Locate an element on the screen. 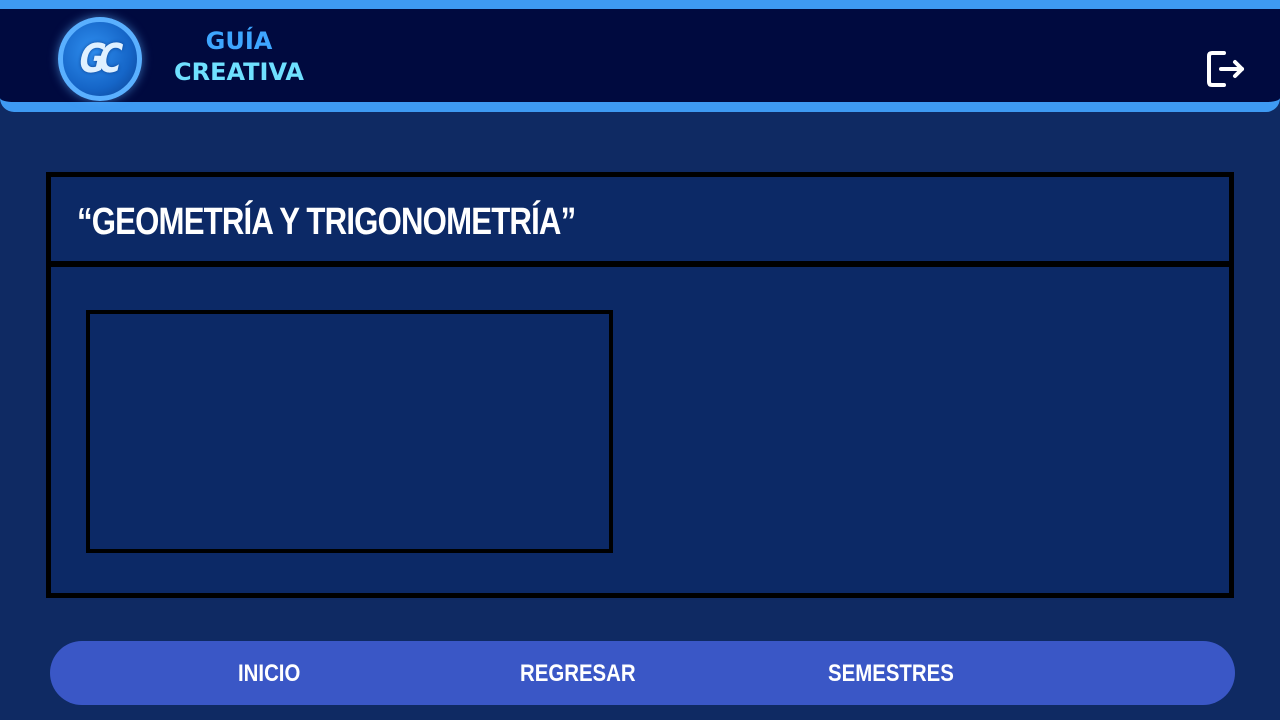 The height and width of the screenshot is (720, 1280). panel-title-bar: “GEOMETRÍA Y TRIGONOMETRÍA” is located at coordinates (640, 222).